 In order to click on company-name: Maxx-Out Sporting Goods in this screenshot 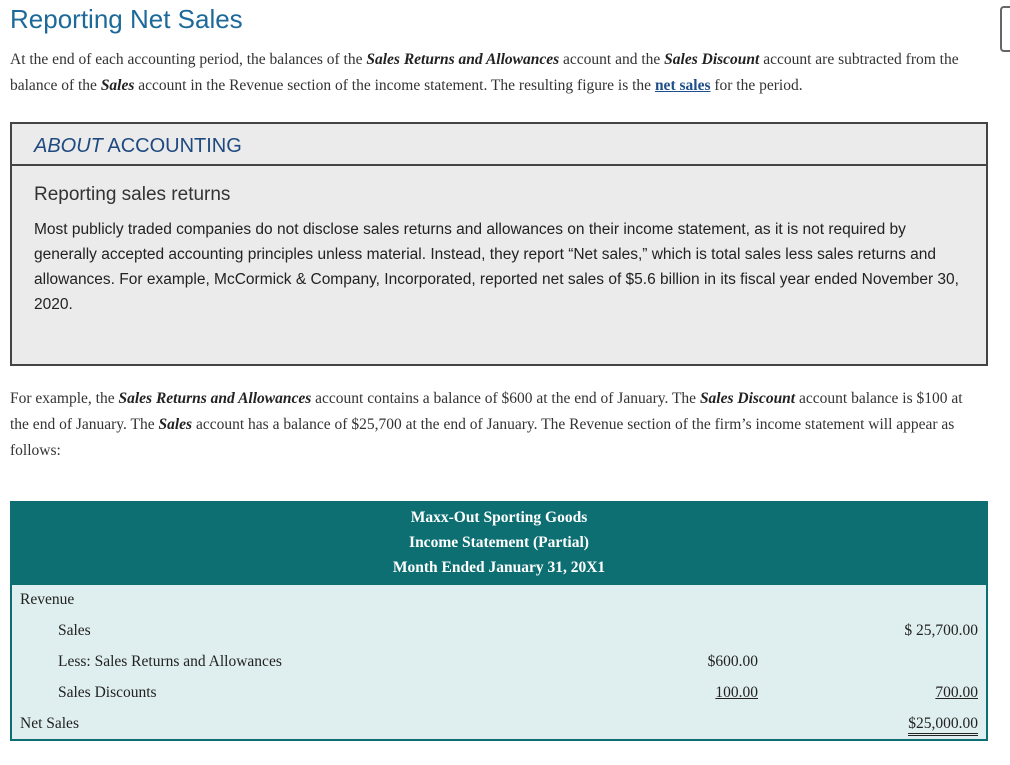, I will do `click(499, 517)`.